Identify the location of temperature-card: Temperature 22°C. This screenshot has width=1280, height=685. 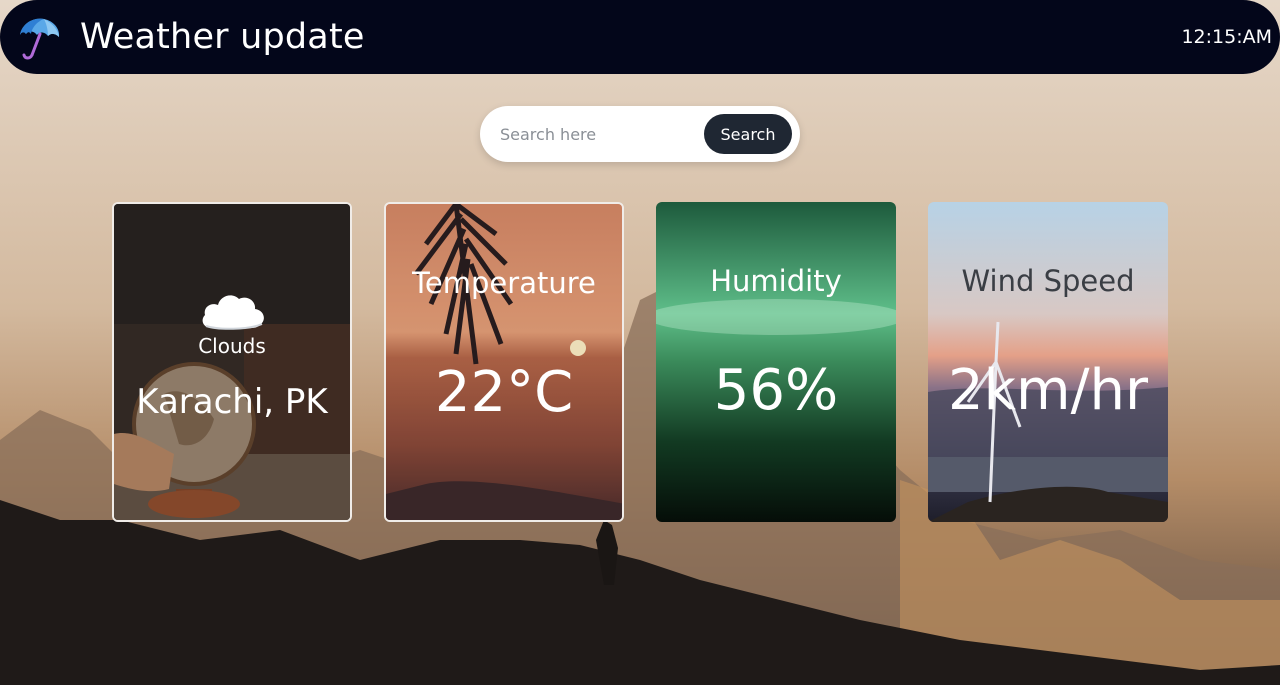
(504, 362).